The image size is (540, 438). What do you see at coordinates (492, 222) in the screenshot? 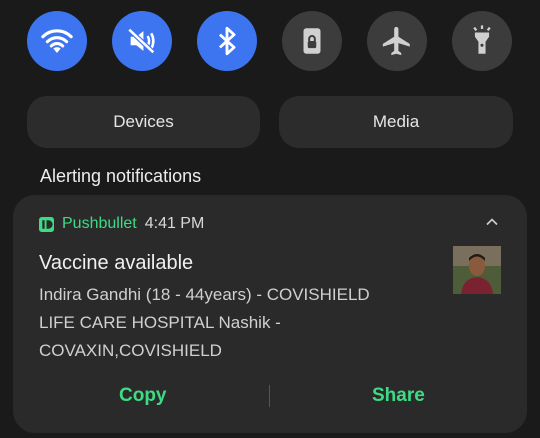
I see `chevron-up-icon` at bounding box center [492, 222].